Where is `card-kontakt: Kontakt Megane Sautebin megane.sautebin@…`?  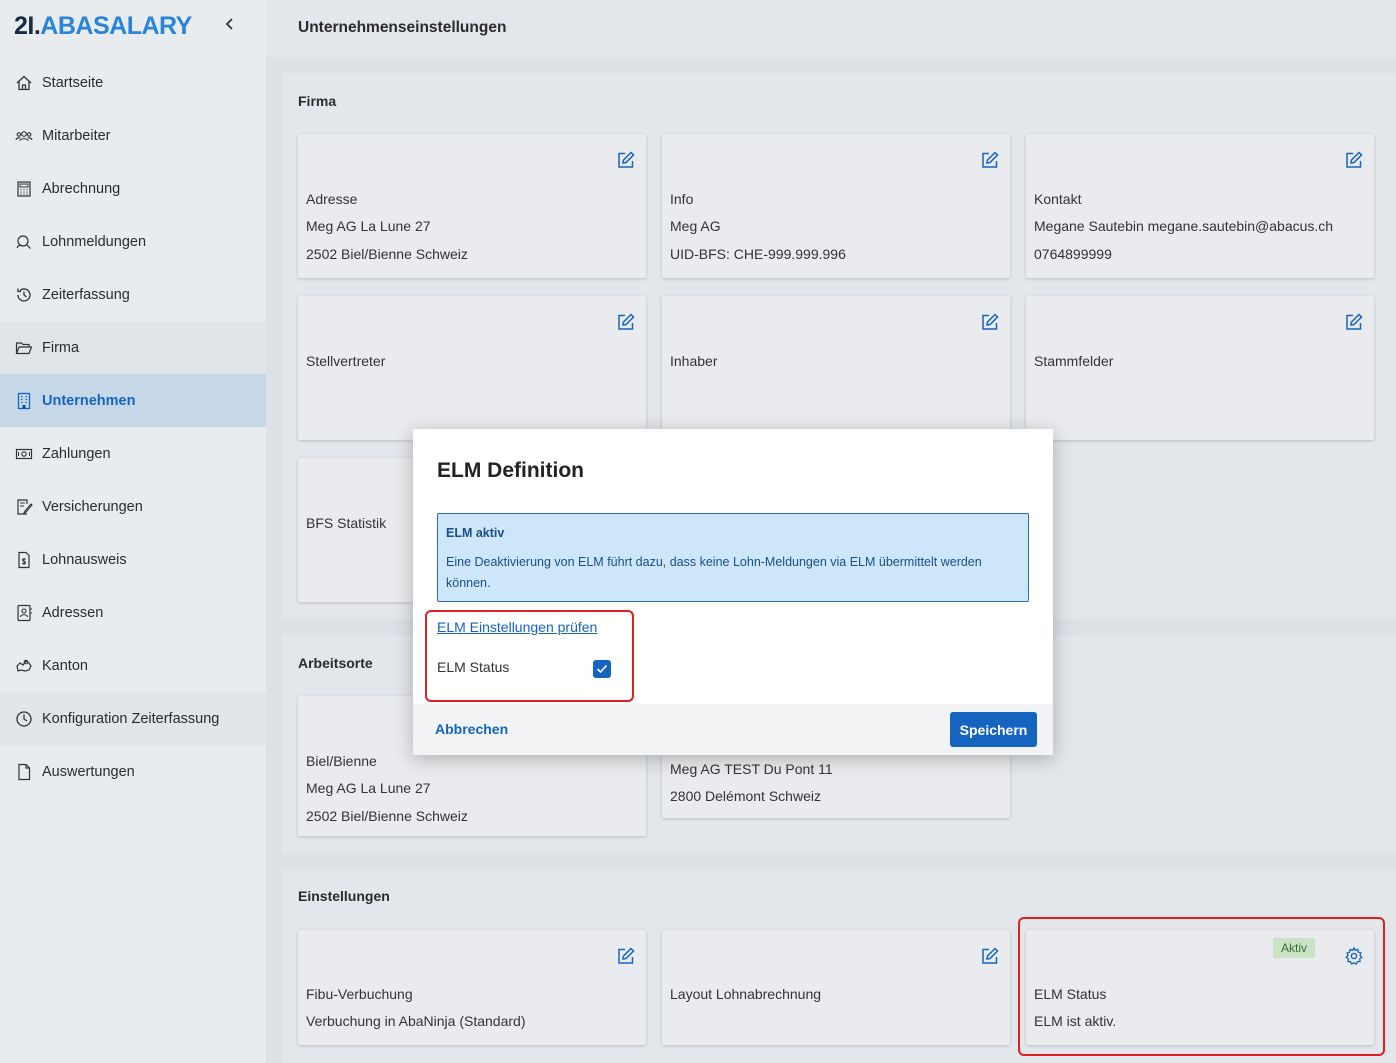
card-kontakt: Kontakt Megane Sautebin megane.sautebin@… is located at coordinates (1200, 206).